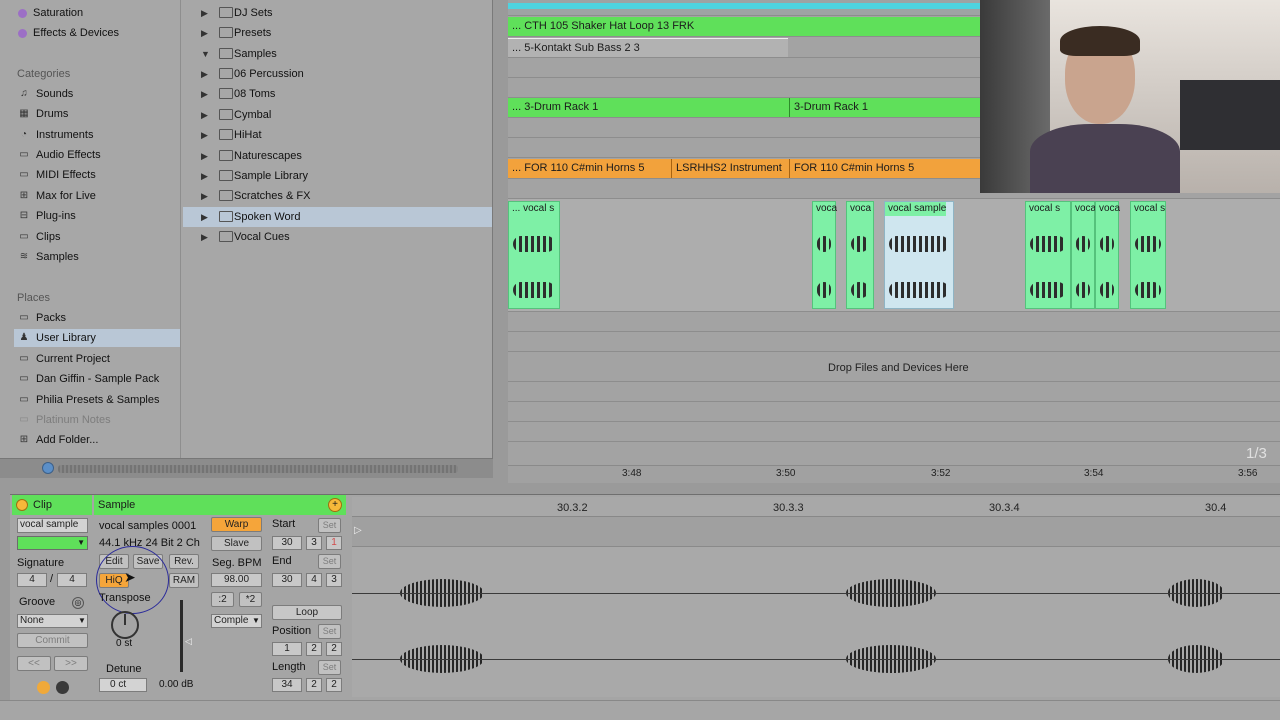  I want to click on end-set-button: Set, so click(329, 561).